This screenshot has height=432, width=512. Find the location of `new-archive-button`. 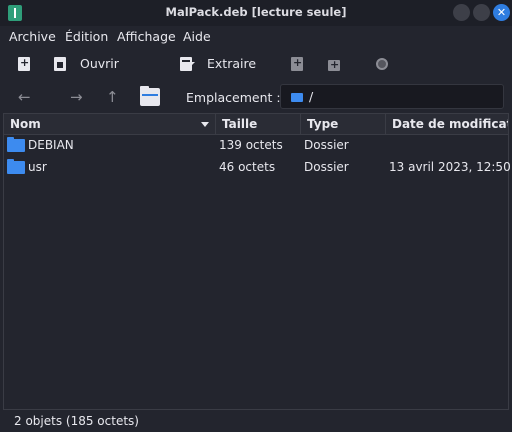

new-archive-button is located at coordinates (24, 64).